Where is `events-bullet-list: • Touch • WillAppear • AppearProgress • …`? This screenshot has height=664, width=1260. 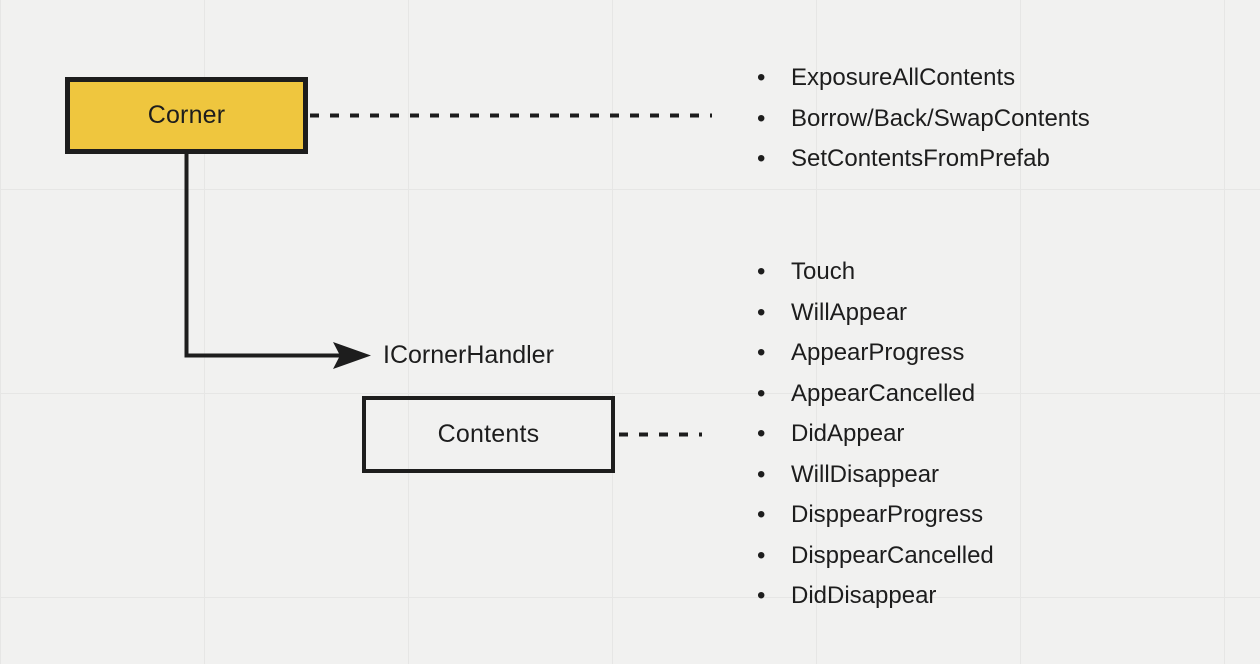 events-bullet-list: • Touch • WillAppear • AppearProgress • … is located at coordinates (873, 434).